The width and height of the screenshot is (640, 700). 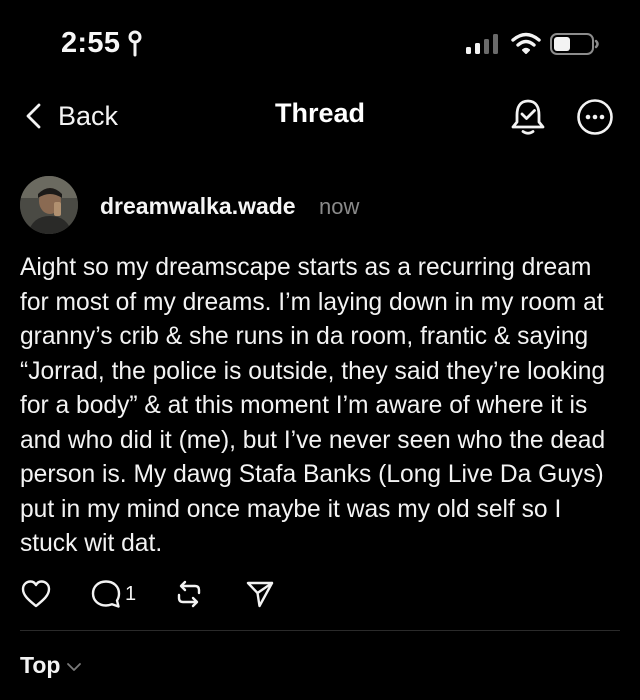 I want to click on post-header: dreamwalka.wade now, so click(x=320, y=206).